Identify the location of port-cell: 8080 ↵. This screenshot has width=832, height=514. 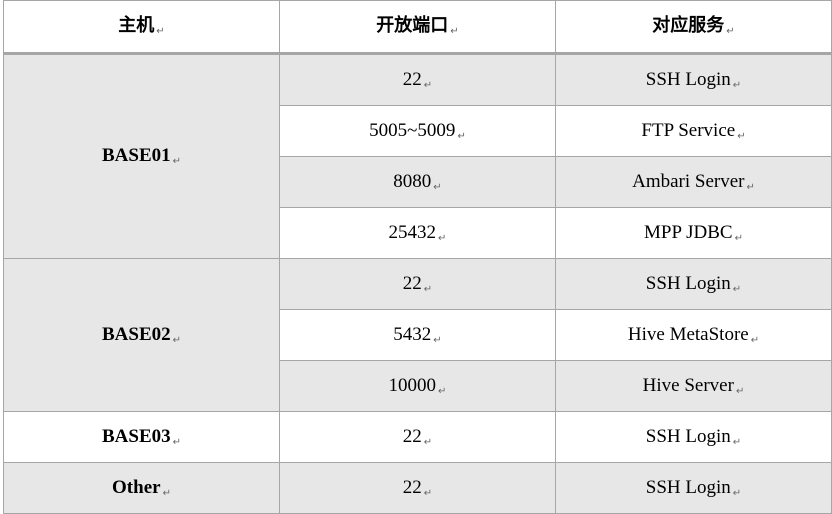
(417, 182).